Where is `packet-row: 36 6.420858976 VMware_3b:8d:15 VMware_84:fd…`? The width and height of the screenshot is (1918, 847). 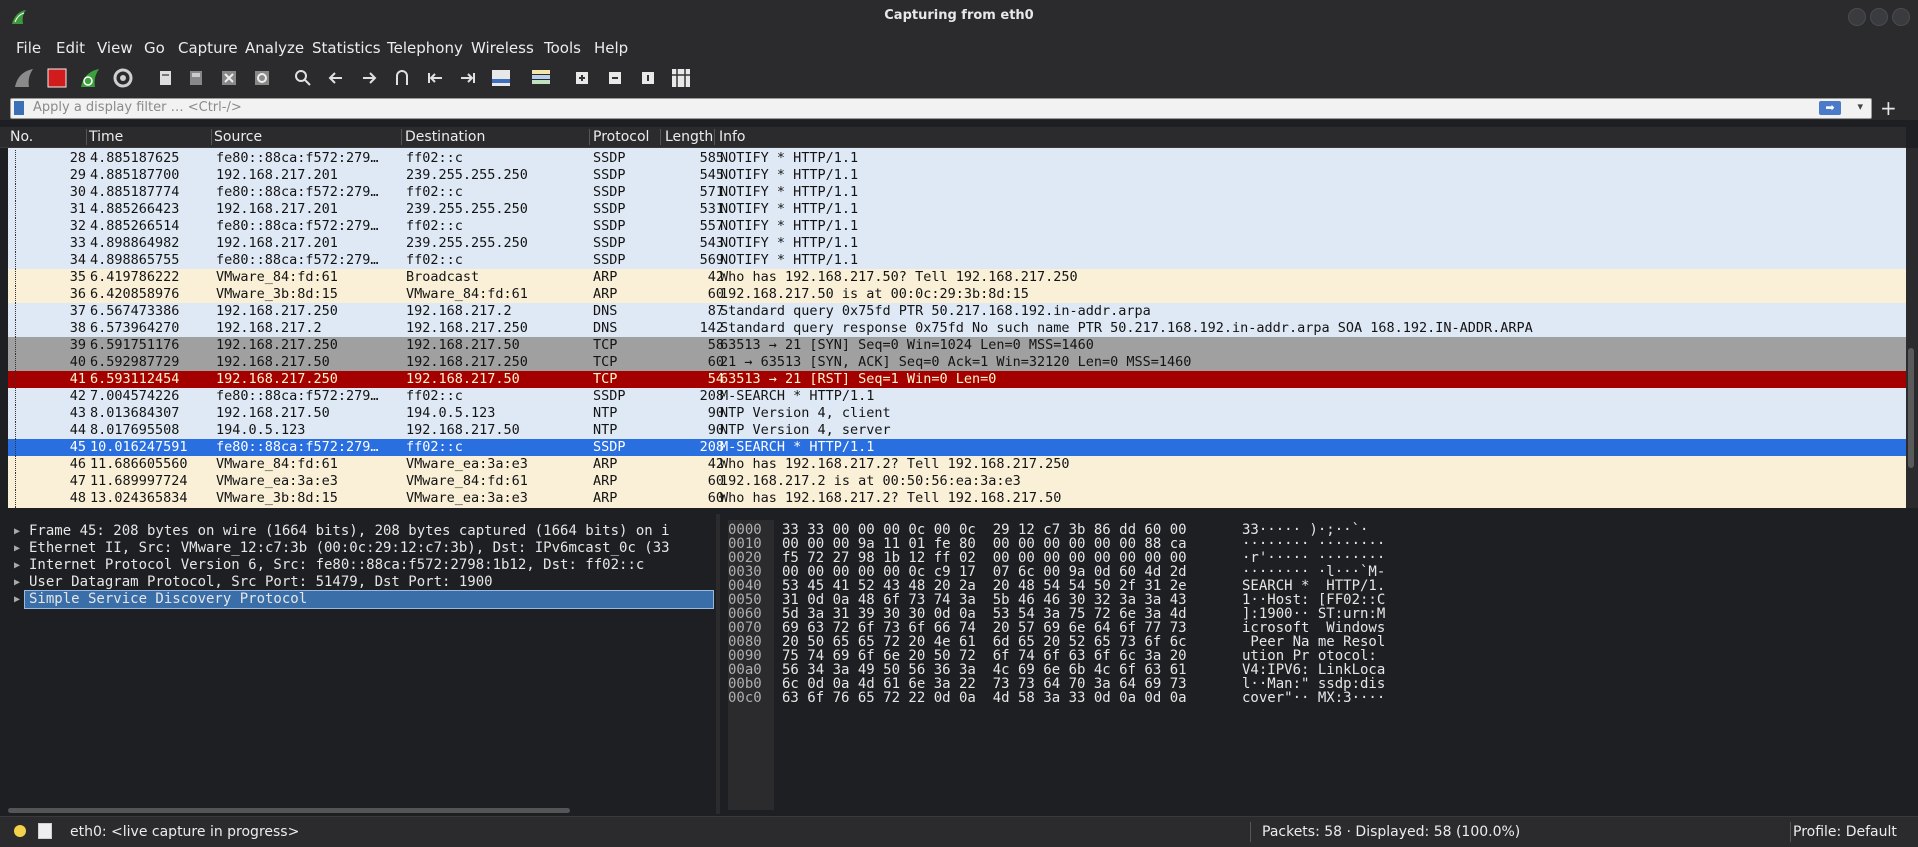 packet-row: 36 6.420858976 VMware_3b:8d:15 VMware_84:fd… is located at coordinates (957, 294).